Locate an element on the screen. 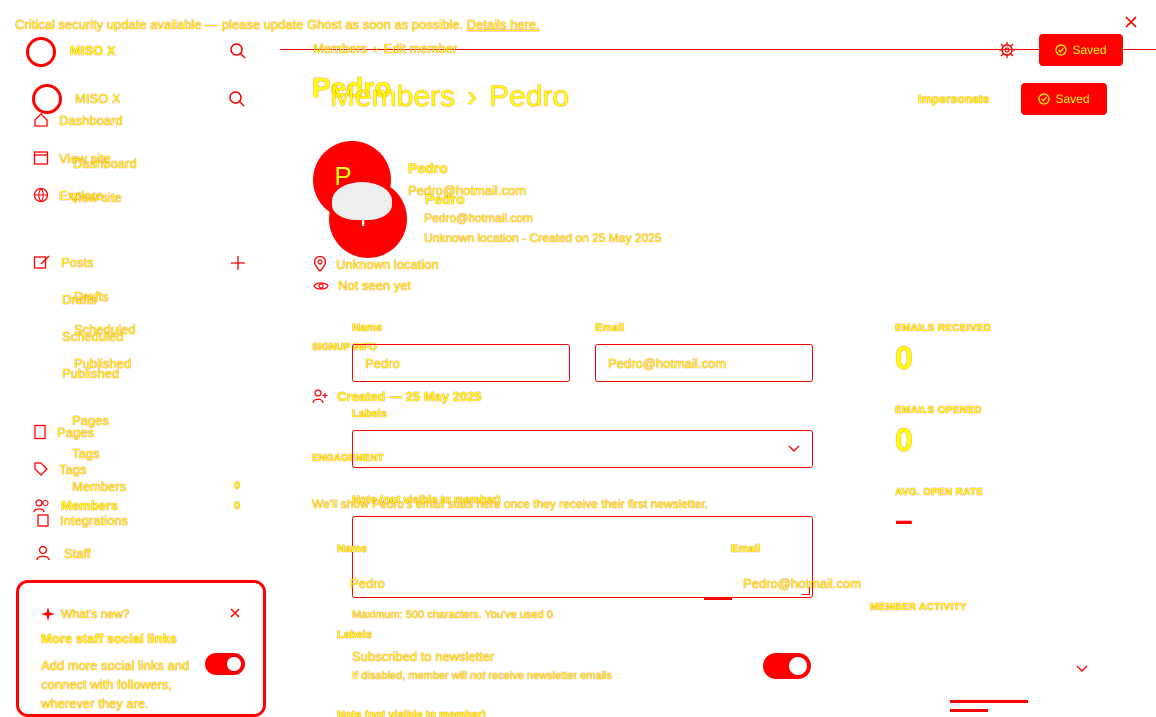  members-count-badge: 0 is located at coordinates (237, 506).